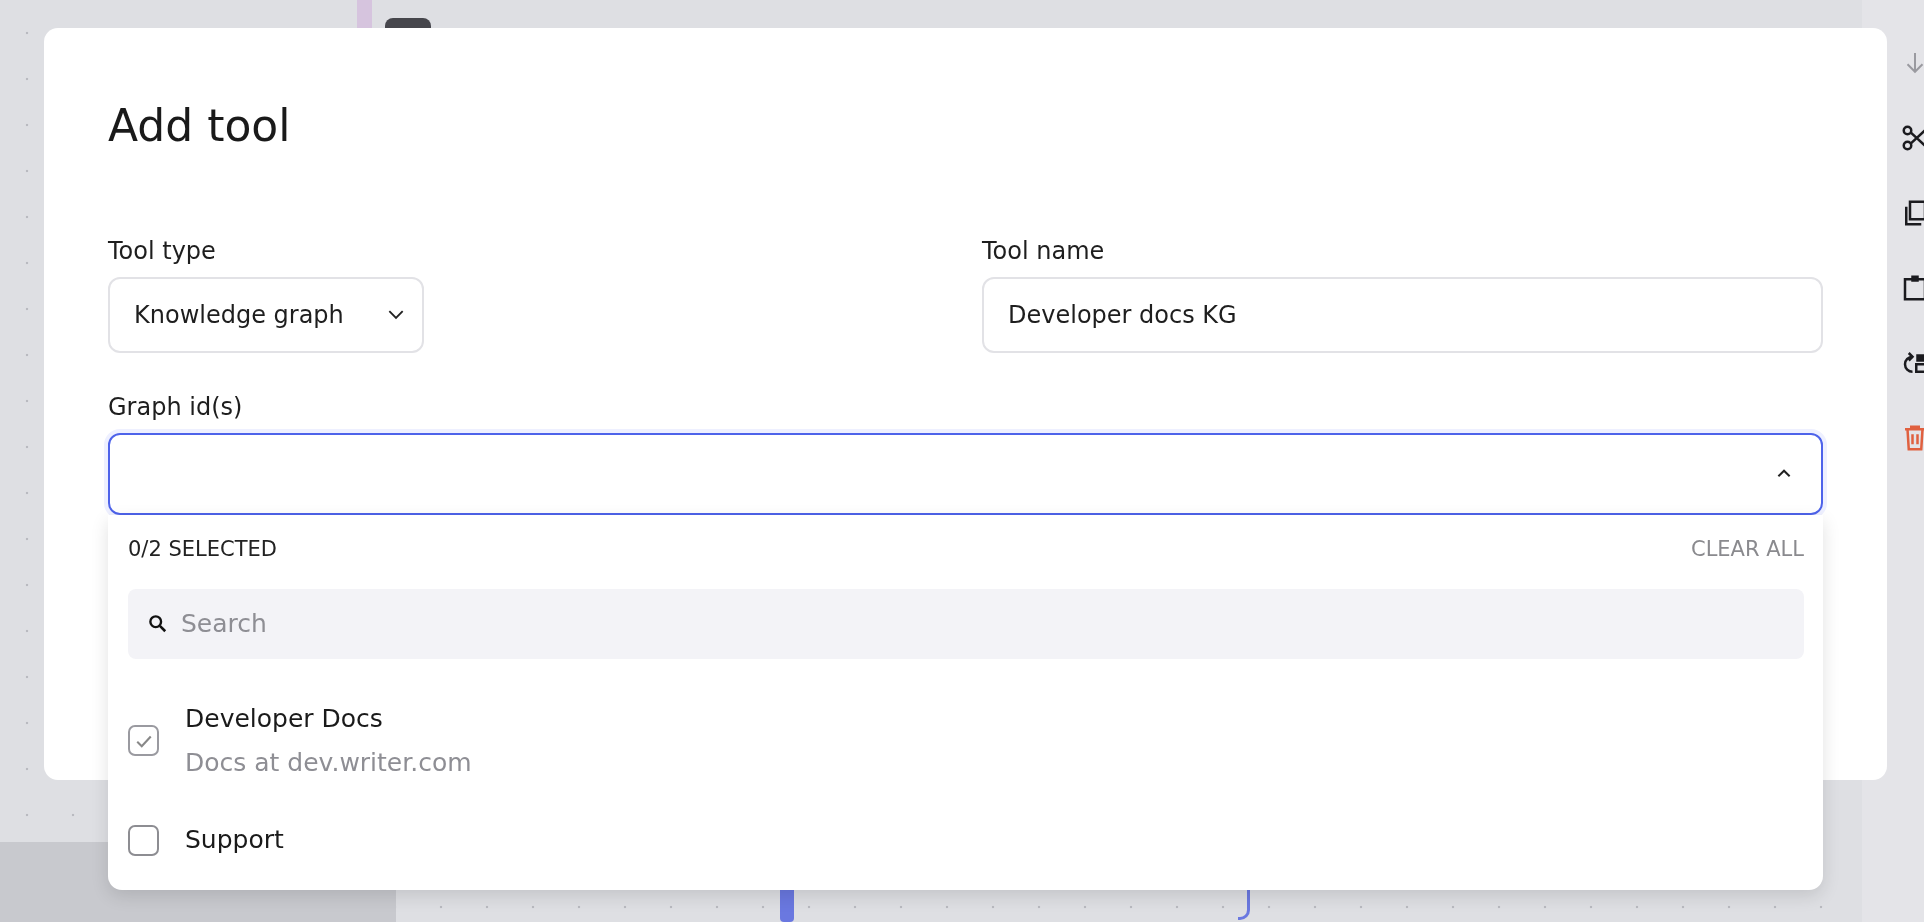 The image size is (1924, 922). Describe the element at coordinates (202, 548) in the screenshot. I see `selection-count: 0/2 SELECTED` at that location.